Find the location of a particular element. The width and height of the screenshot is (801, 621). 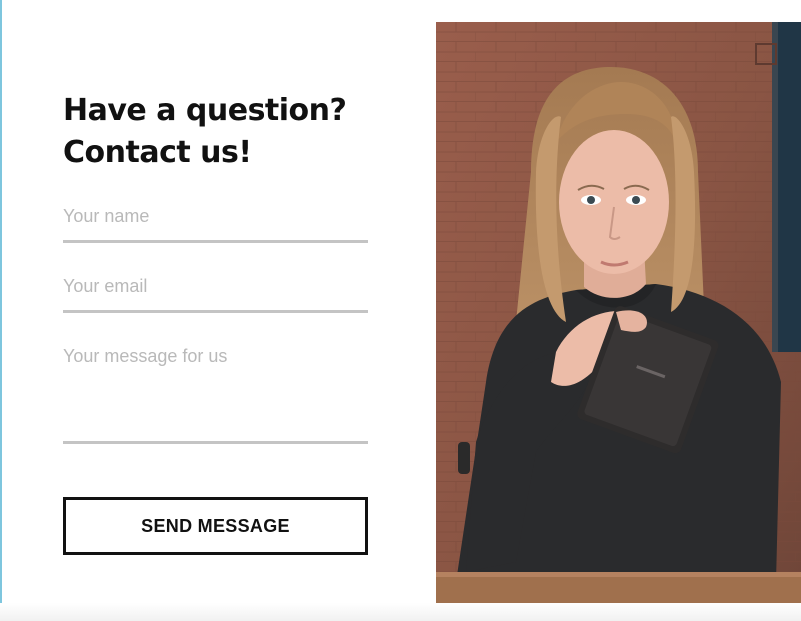

name-field is located at coordinates (215, 223).